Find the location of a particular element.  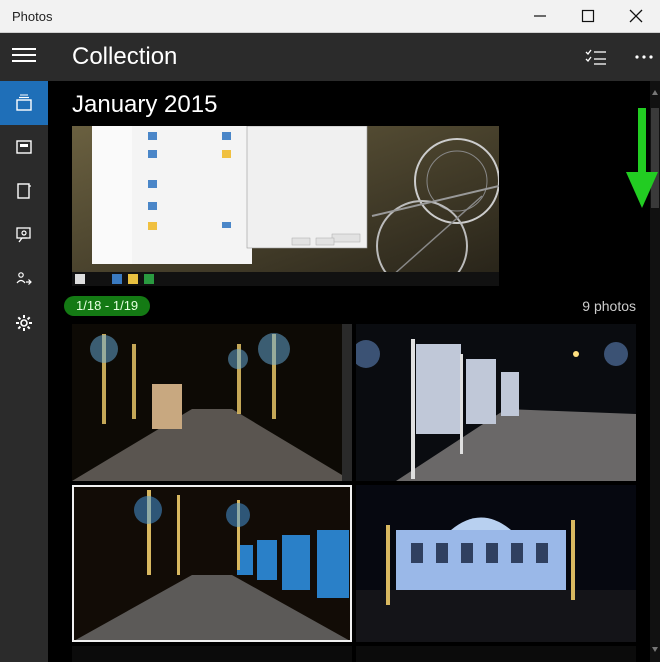

nav-folders is located at coordinates (24, 191).